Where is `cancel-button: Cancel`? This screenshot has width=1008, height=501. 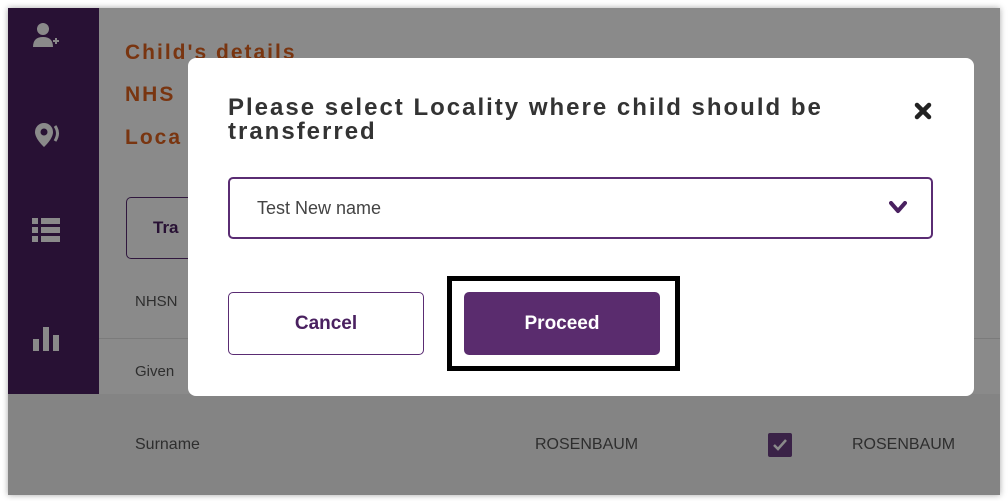
cancel-button: Cancel is located at coordinates (326, 323).